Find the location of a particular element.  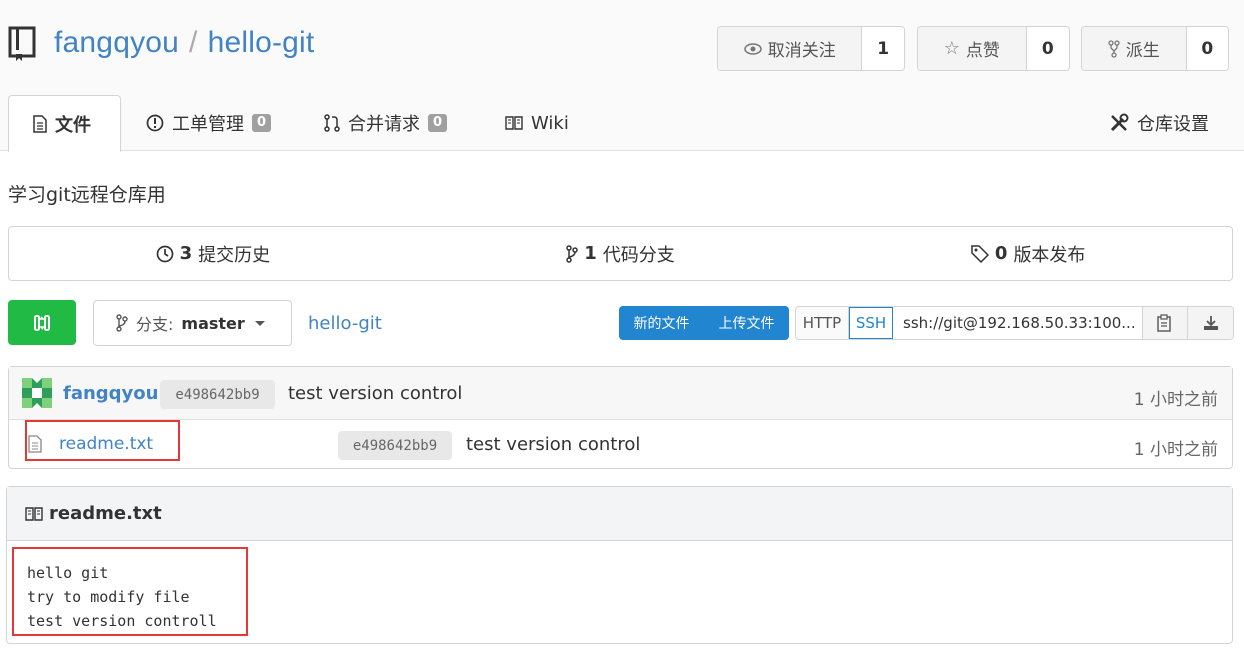

fork-button: 派生 is located at coordinates (1134, 48).